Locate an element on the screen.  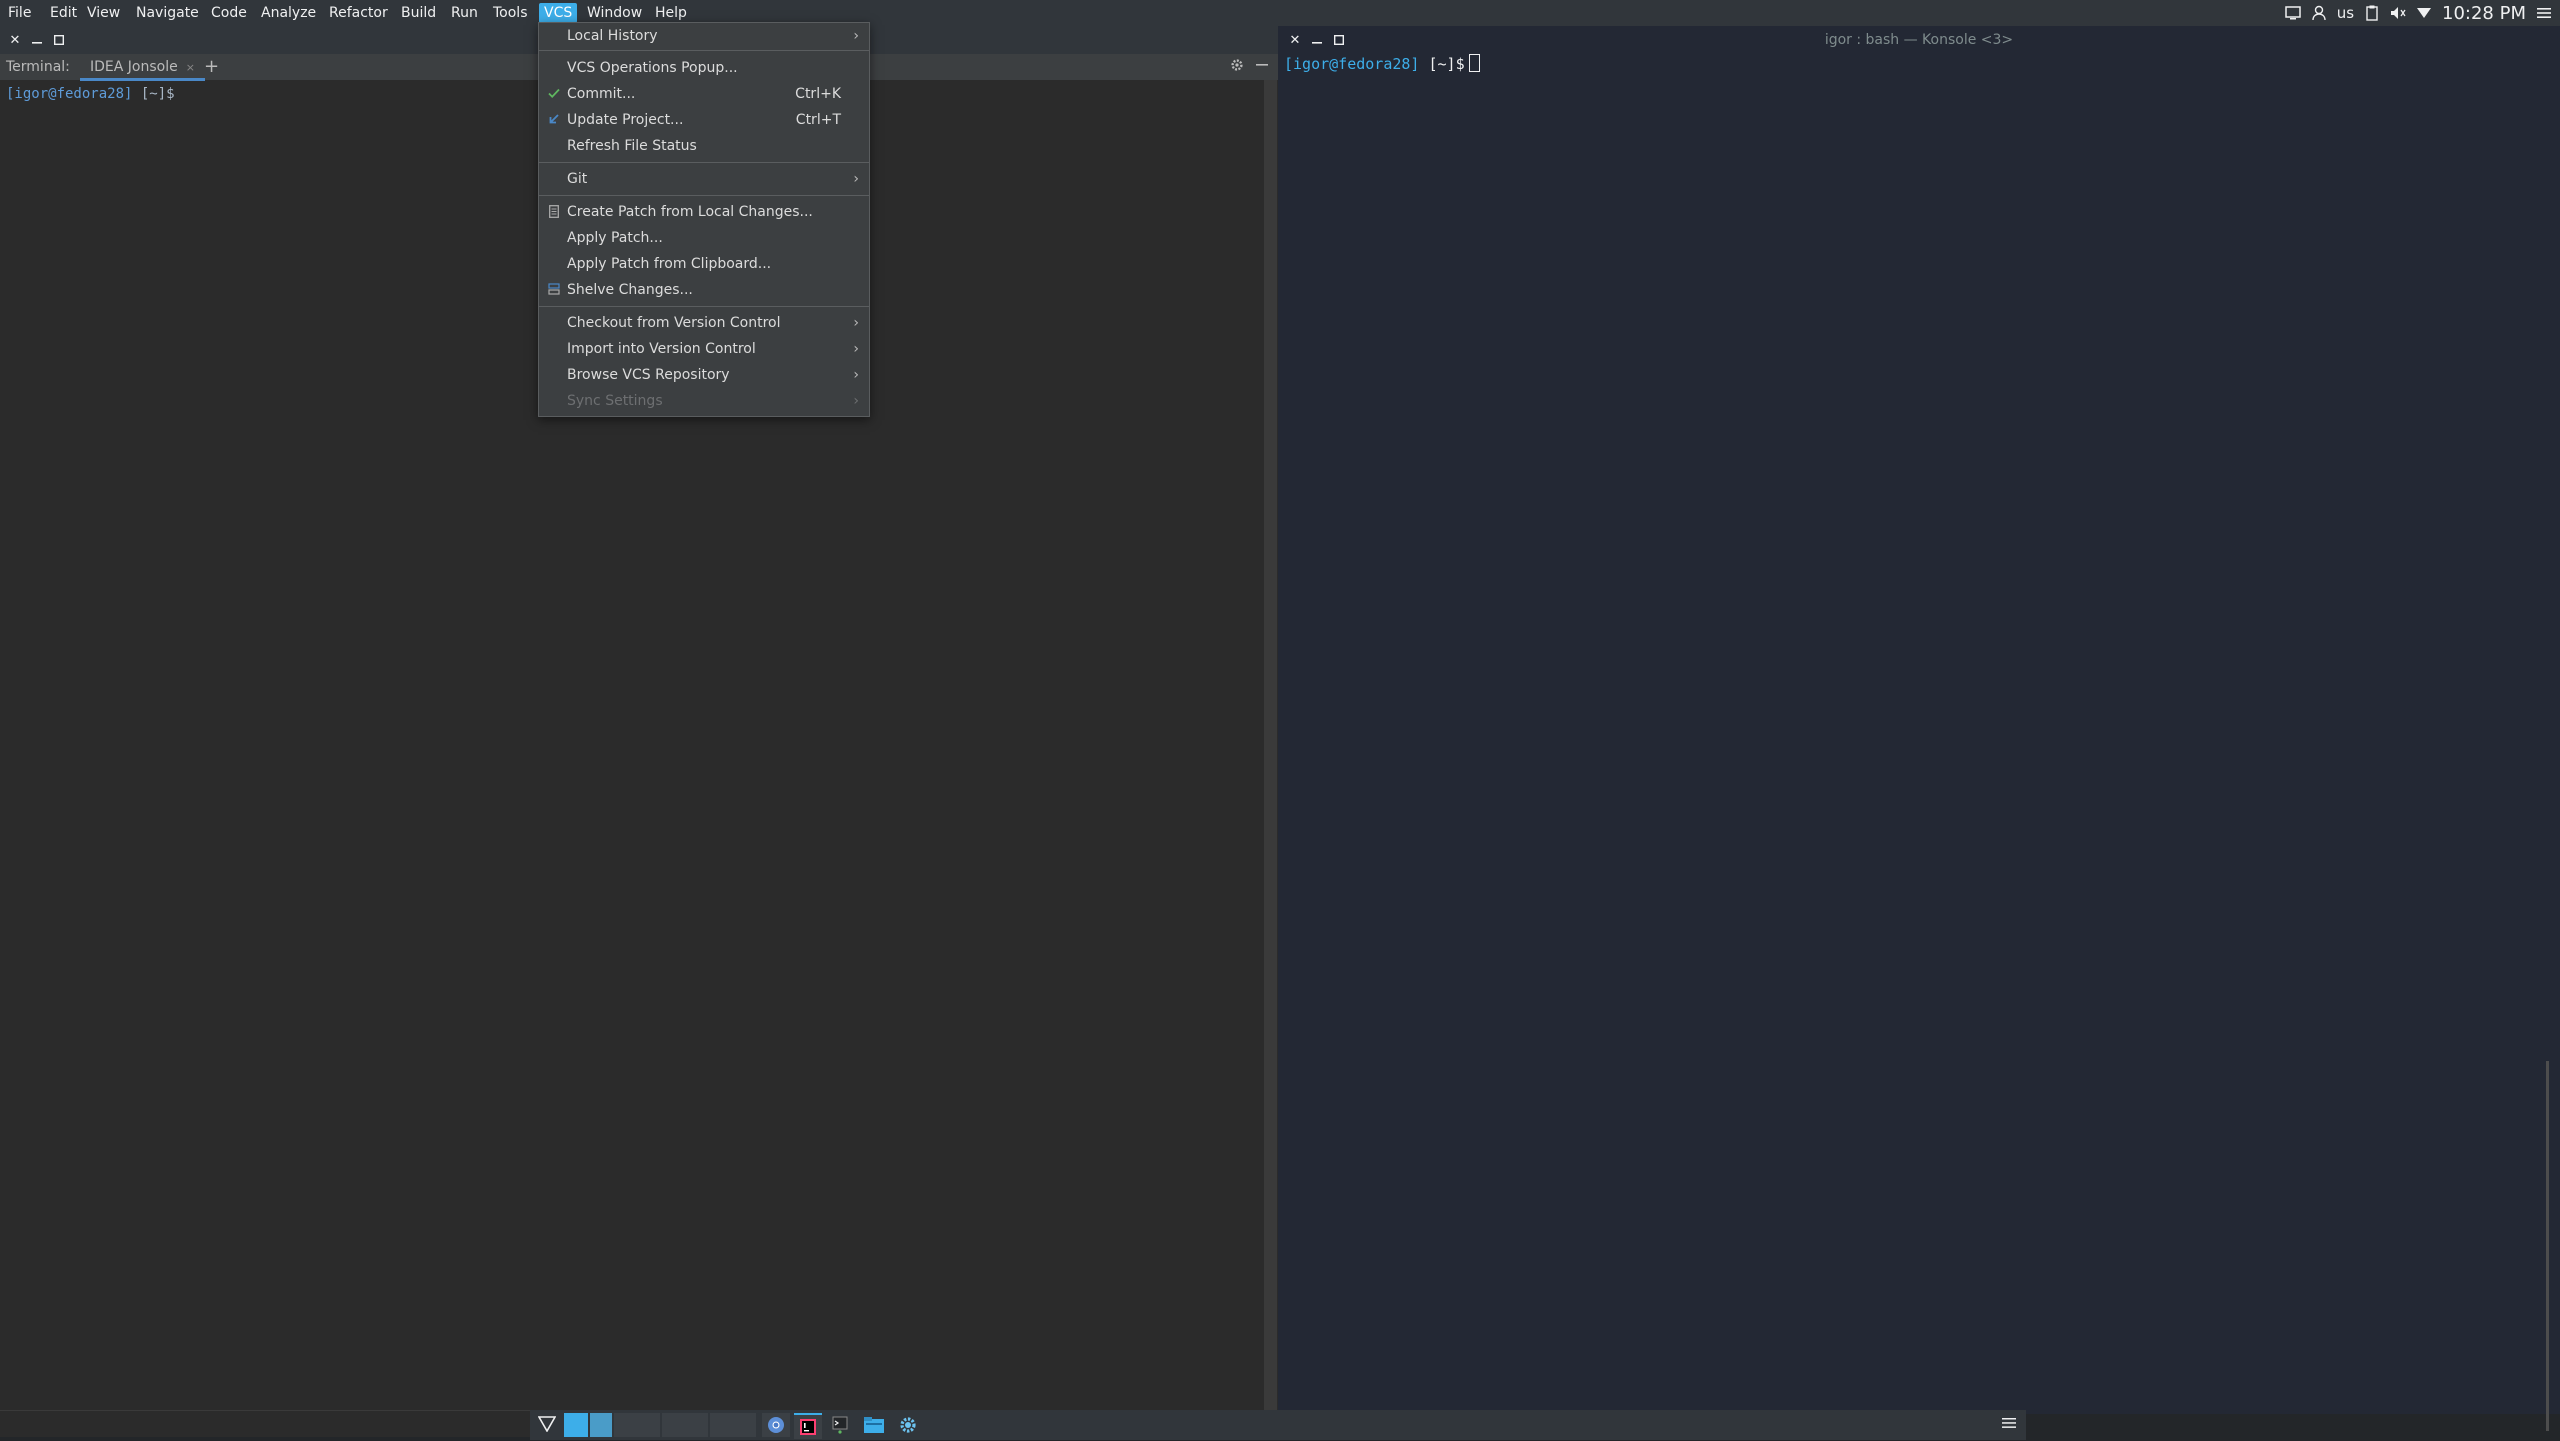
window-titlebar: ✕ igor : bash — Konsole <3> is located at coordinates (1919, 40).